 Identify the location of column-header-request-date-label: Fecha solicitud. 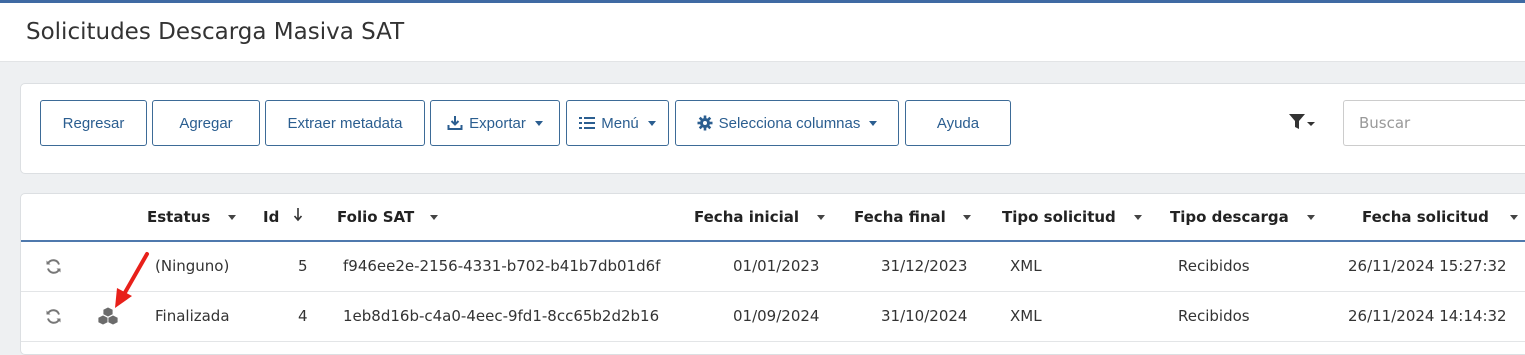
(1425, 217).